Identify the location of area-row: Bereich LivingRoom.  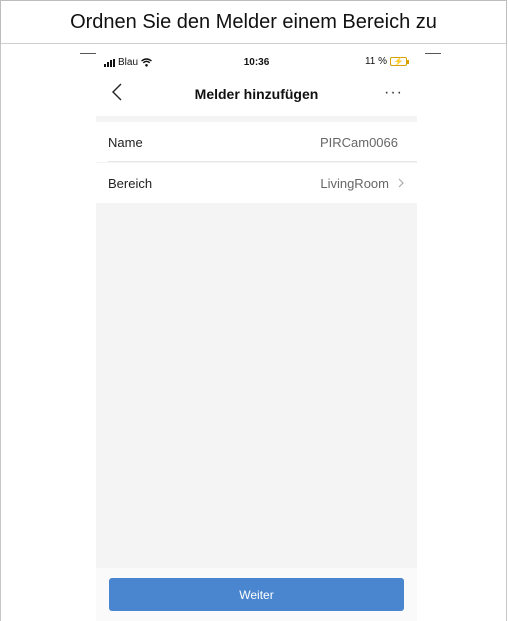
(256, 183).